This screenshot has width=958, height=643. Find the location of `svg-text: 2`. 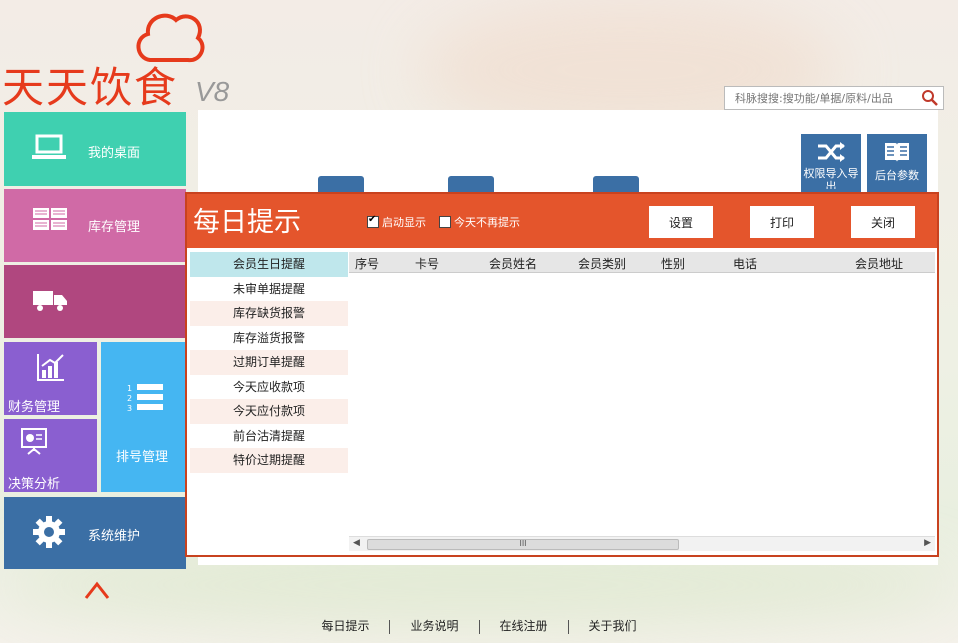

svg-text: 2 is located at coordinates (129, 398).